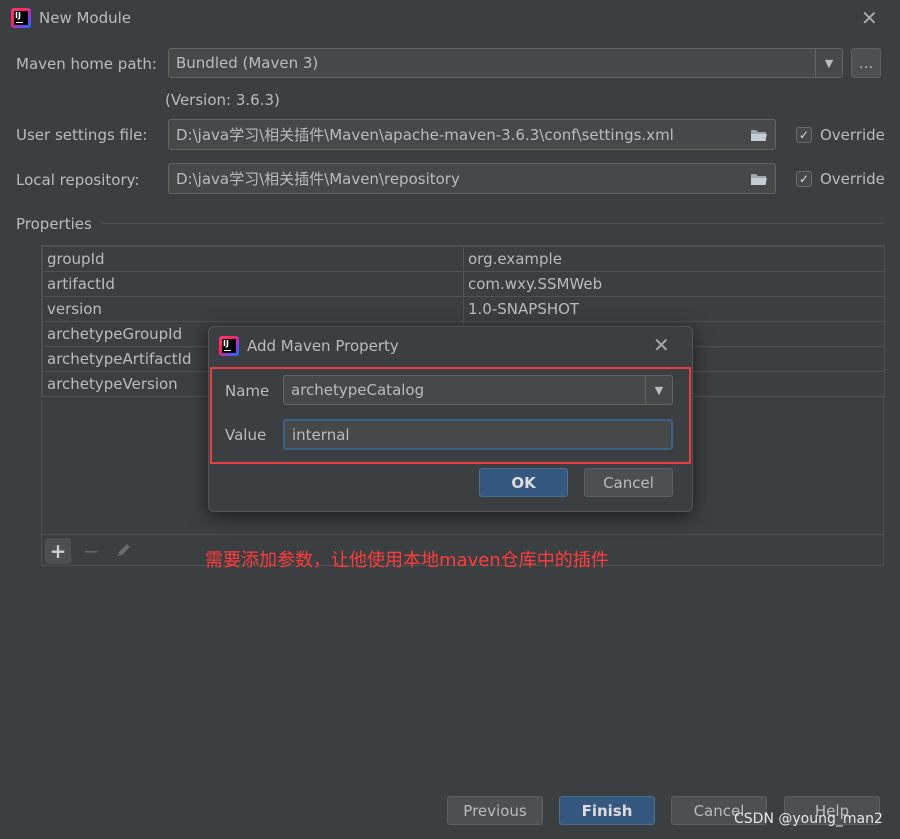  Describe the element at coordinates (478, 390) in the screenshot. I see `property-name-combo: archetypeCatalog ▼` at that location.